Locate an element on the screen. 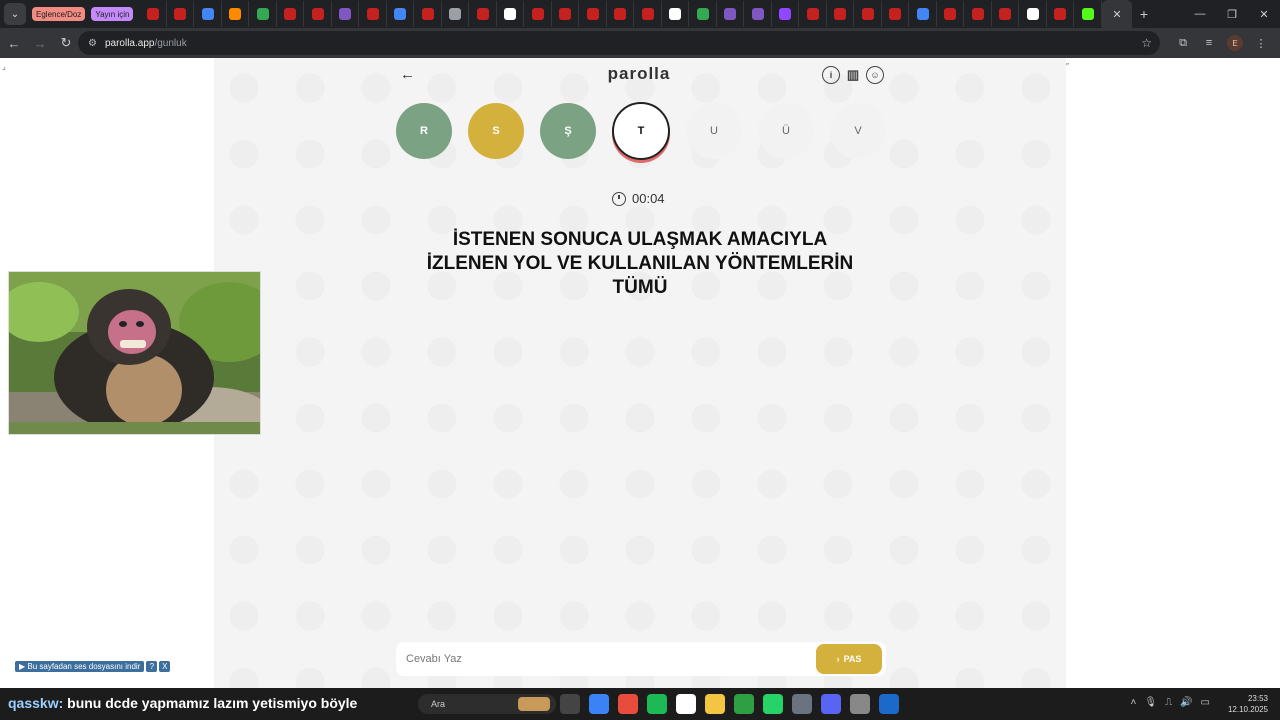  extensions-icon: ⧉ is located at coordinates (1183, 43).